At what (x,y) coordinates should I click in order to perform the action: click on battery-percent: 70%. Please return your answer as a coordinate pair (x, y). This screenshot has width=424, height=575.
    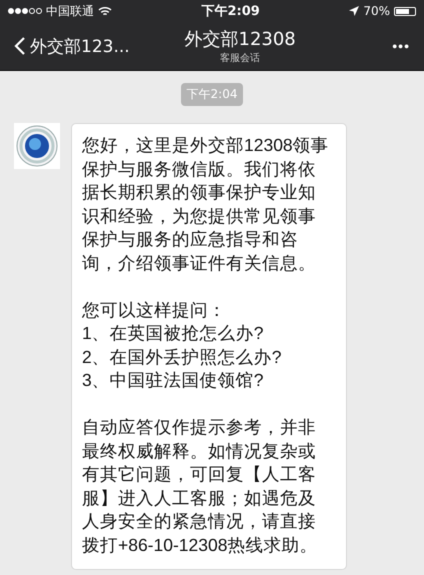
    Looking at the image, I should click on (376, 11).